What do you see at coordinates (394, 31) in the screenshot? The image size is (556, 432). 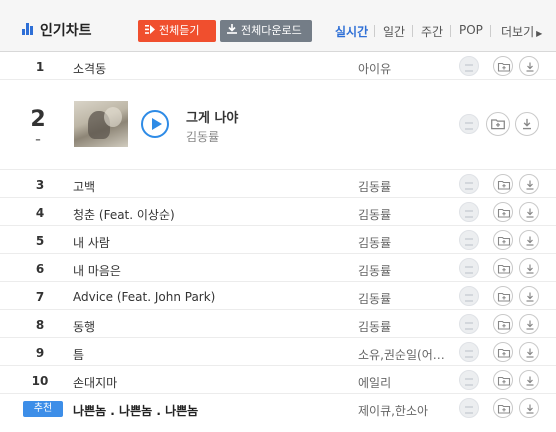 I see `tab-daily: 일간` at bounding box center [394, 31].